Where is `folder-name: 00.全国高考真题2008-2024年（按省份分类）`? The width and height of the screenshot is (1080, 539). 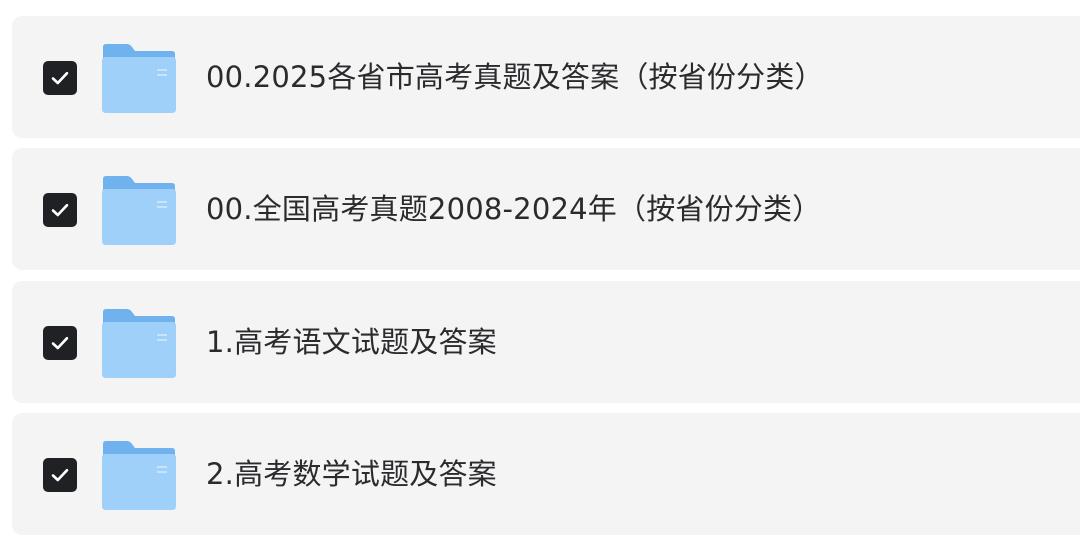 folder-name: 00.全国高考真题2008-2024年（按省份分类） is located at coordinates (513, 209).